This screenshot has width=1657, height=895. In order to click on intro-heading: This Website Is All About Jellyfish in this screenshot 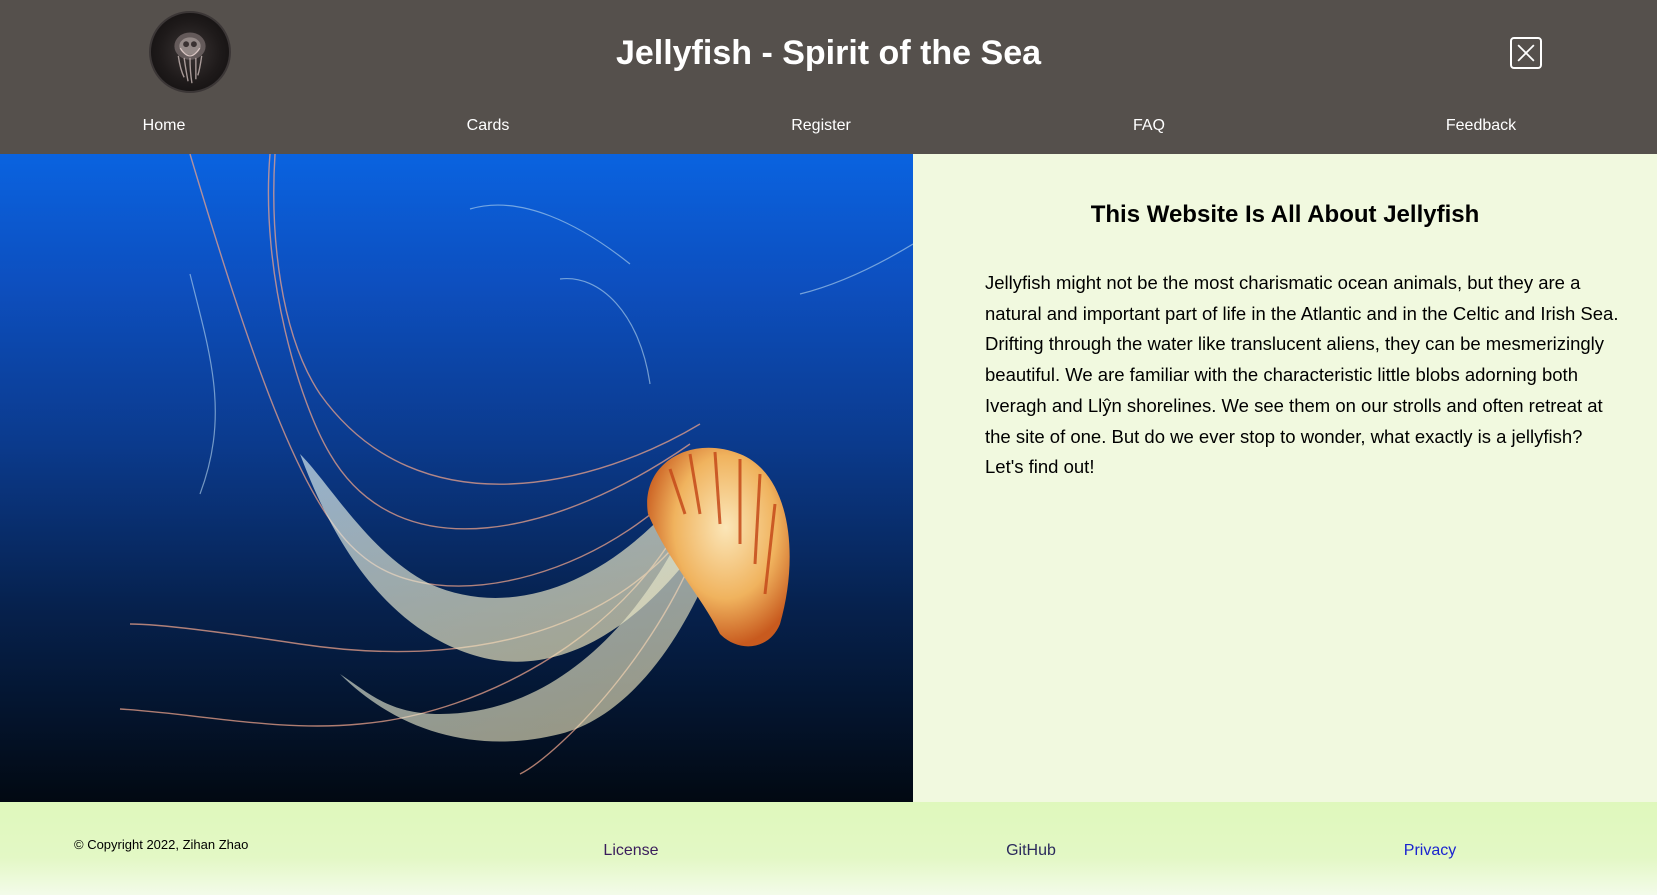, I will do `click(1285, 214)`.